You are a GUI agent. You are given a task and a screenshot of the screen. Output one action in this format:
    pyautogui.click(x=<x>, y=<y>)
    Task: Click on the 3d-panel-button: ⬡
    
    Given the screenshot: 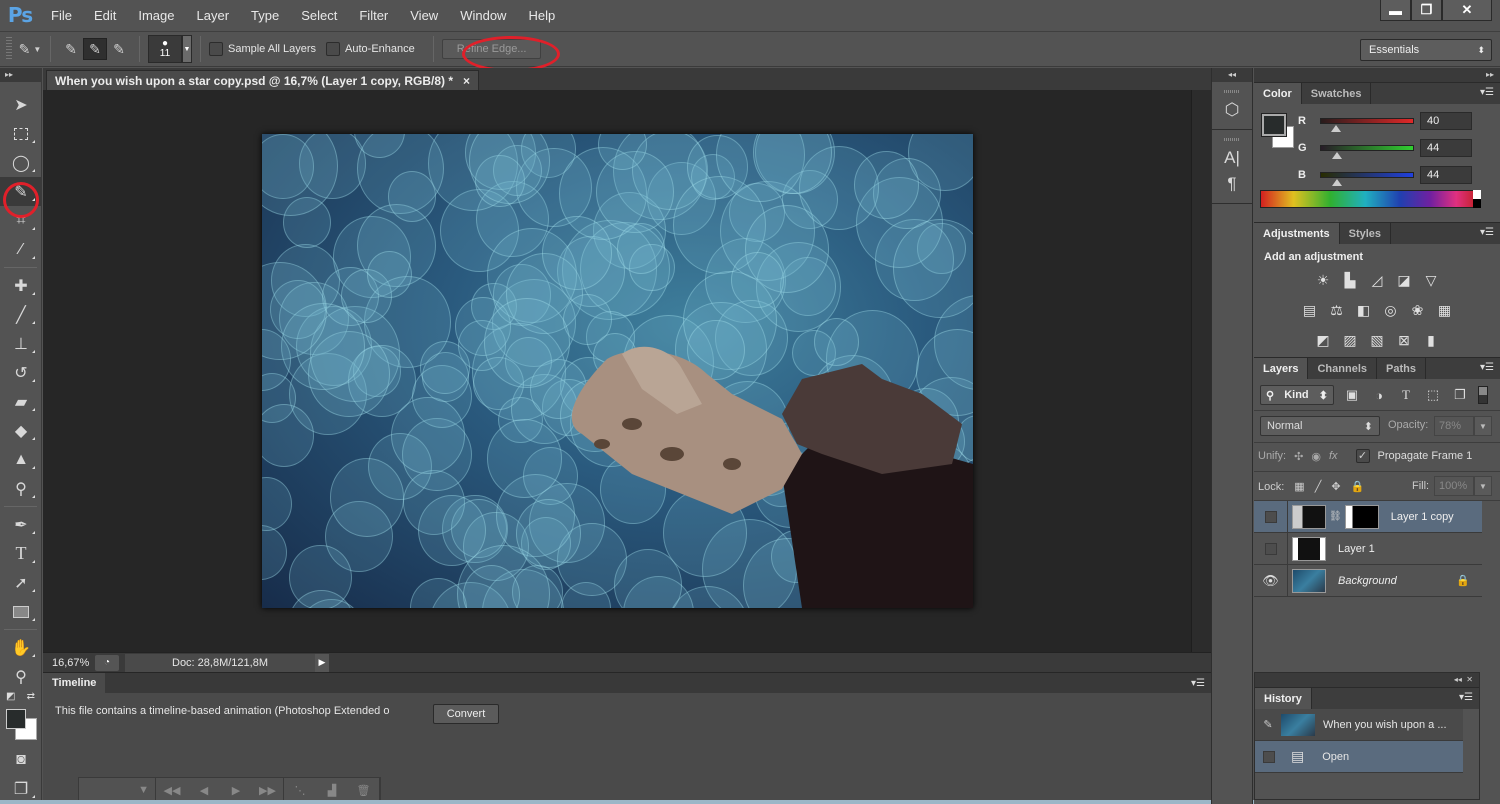 What is the action you would take?
    pyautogui.click(x=1232, y=110)
    